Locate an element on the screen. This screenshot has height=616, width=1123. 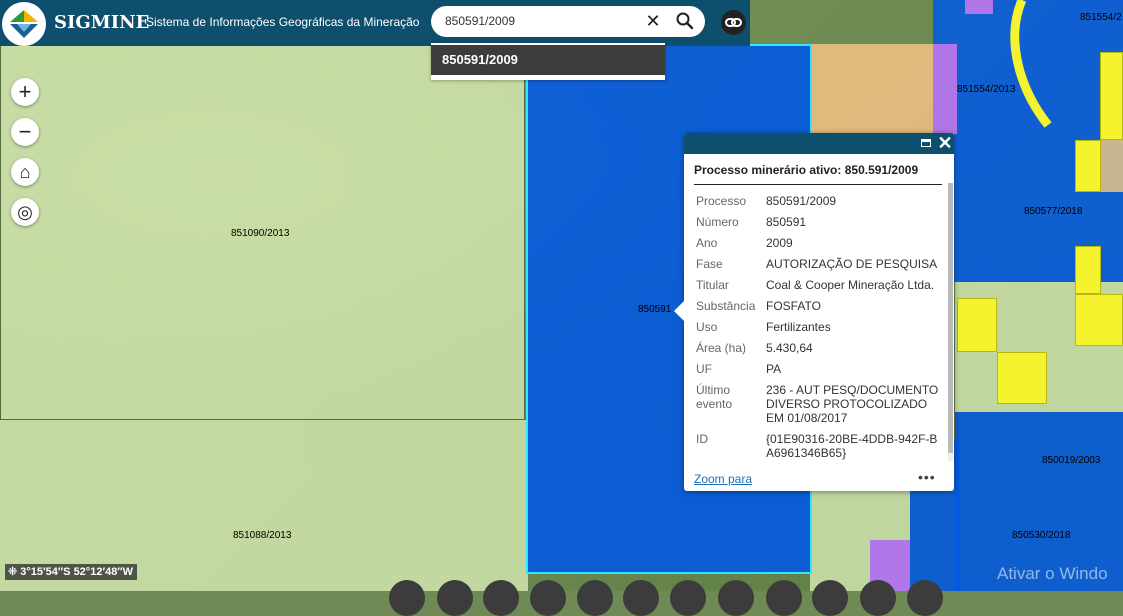
zoom-in-button: + is located at coordinates (25, 92).